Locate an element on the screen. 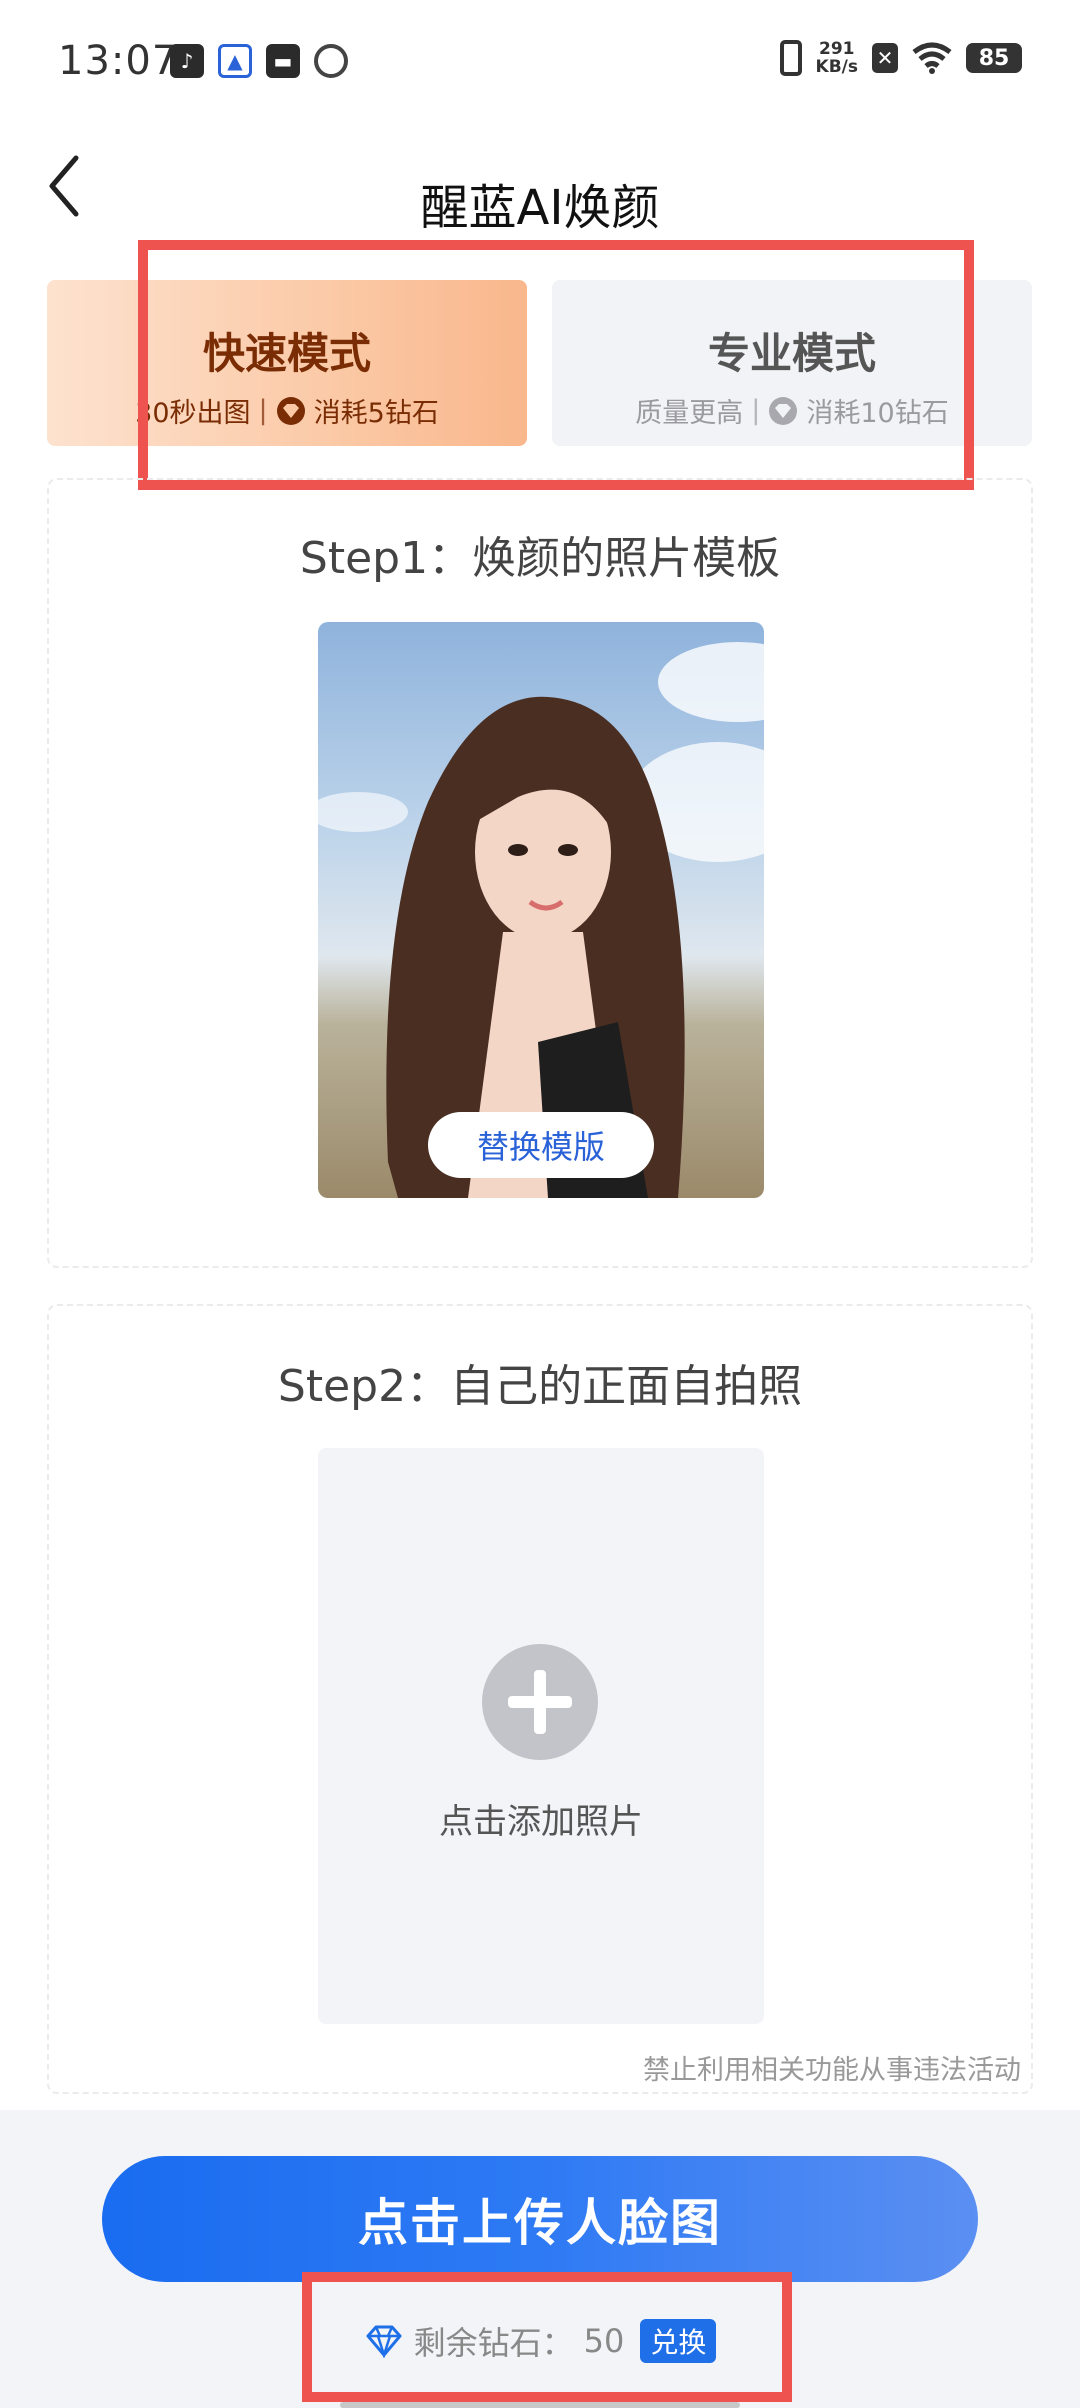 This screenshot has width=1080, height=2408. ring-app-icon is located at coordinates (331, 61).